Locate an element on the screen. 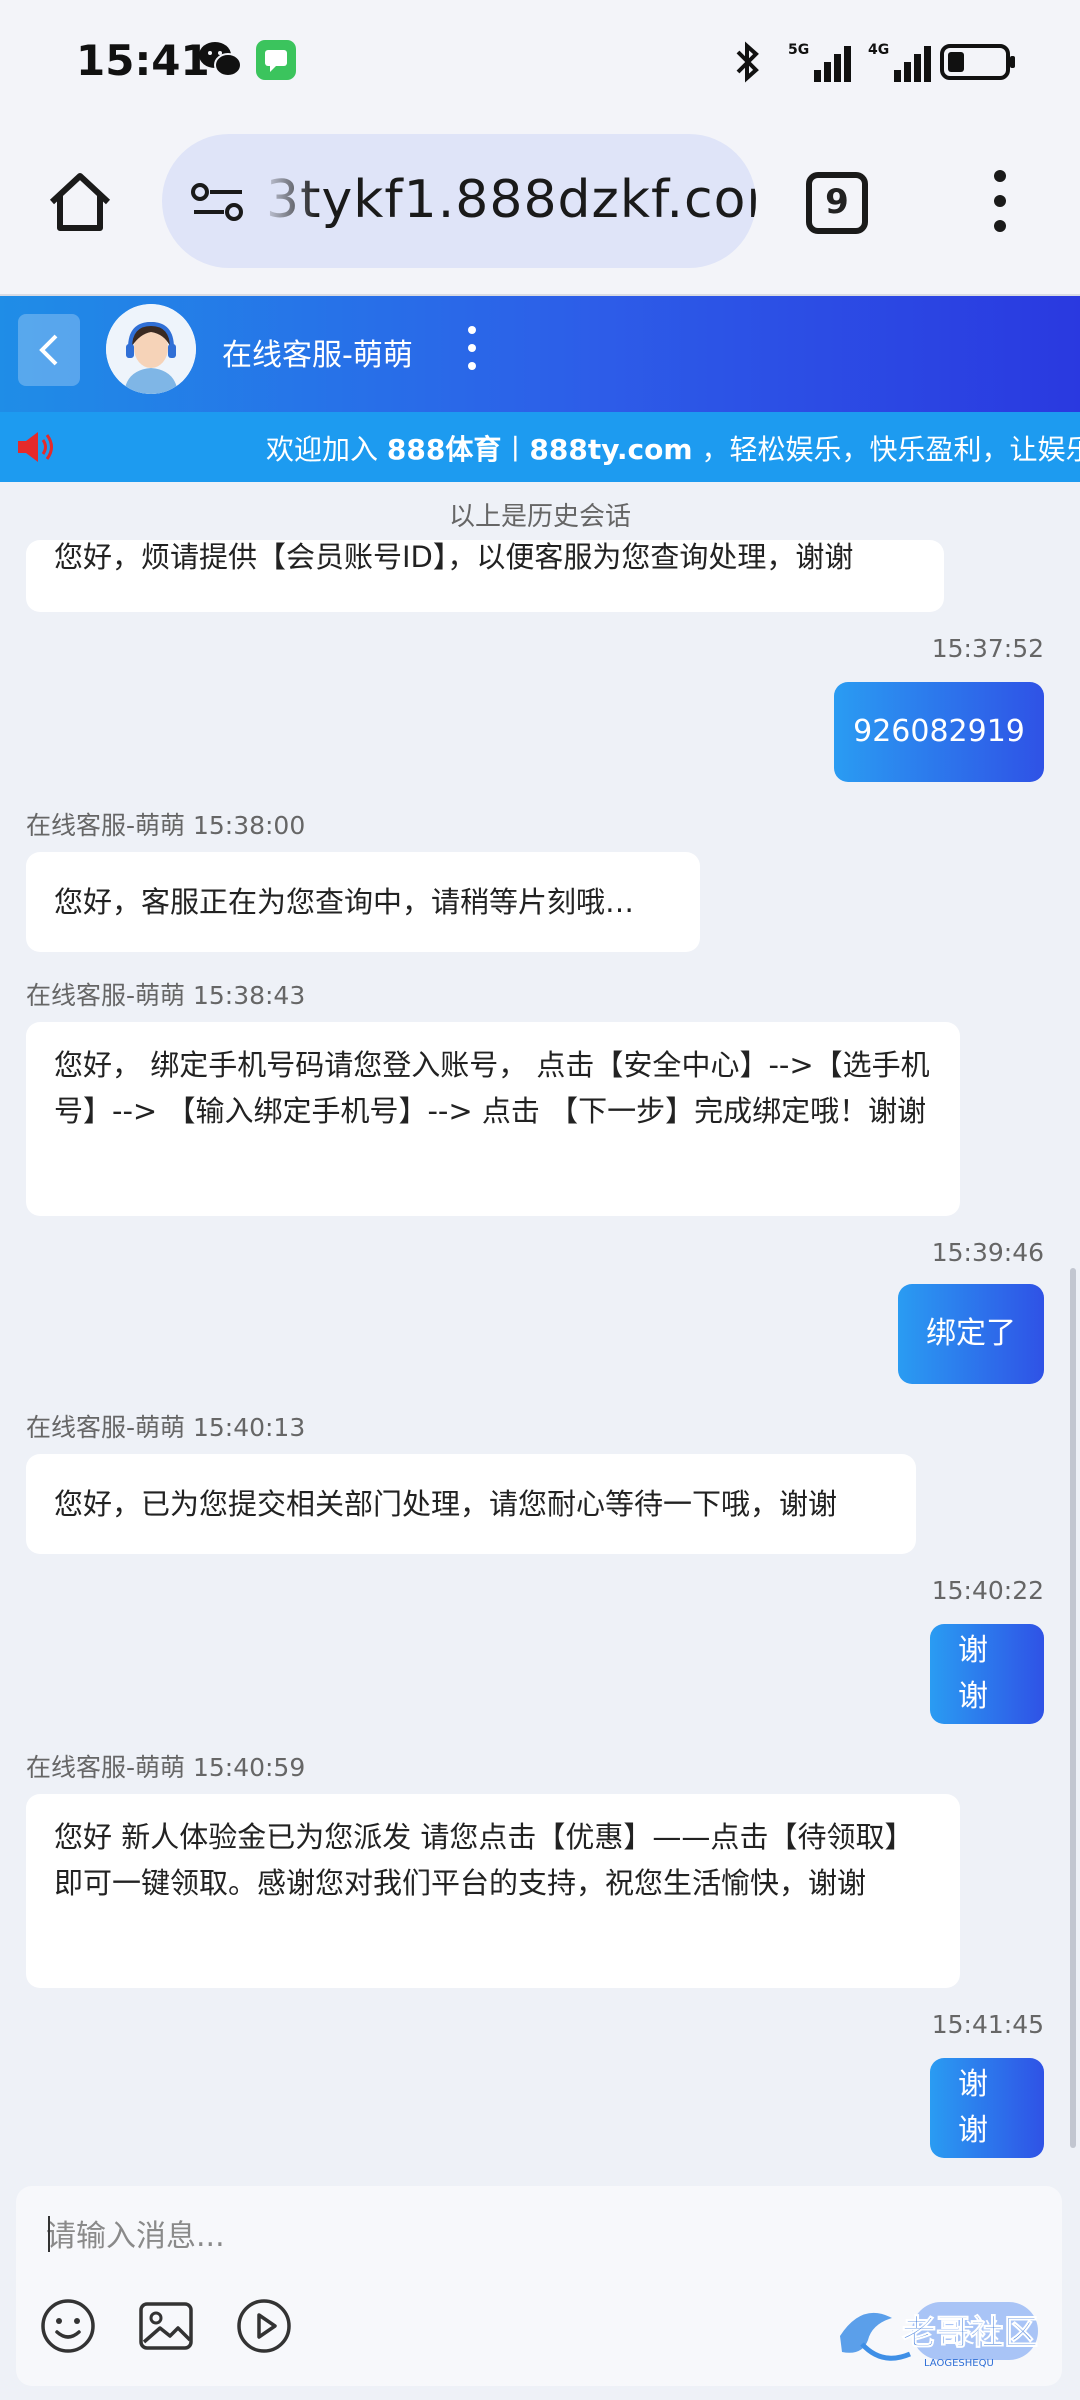 Image resolution: width=1080 pixels, height=2400 pixels. bluetooth-icon is located at coordinates (747, 62).